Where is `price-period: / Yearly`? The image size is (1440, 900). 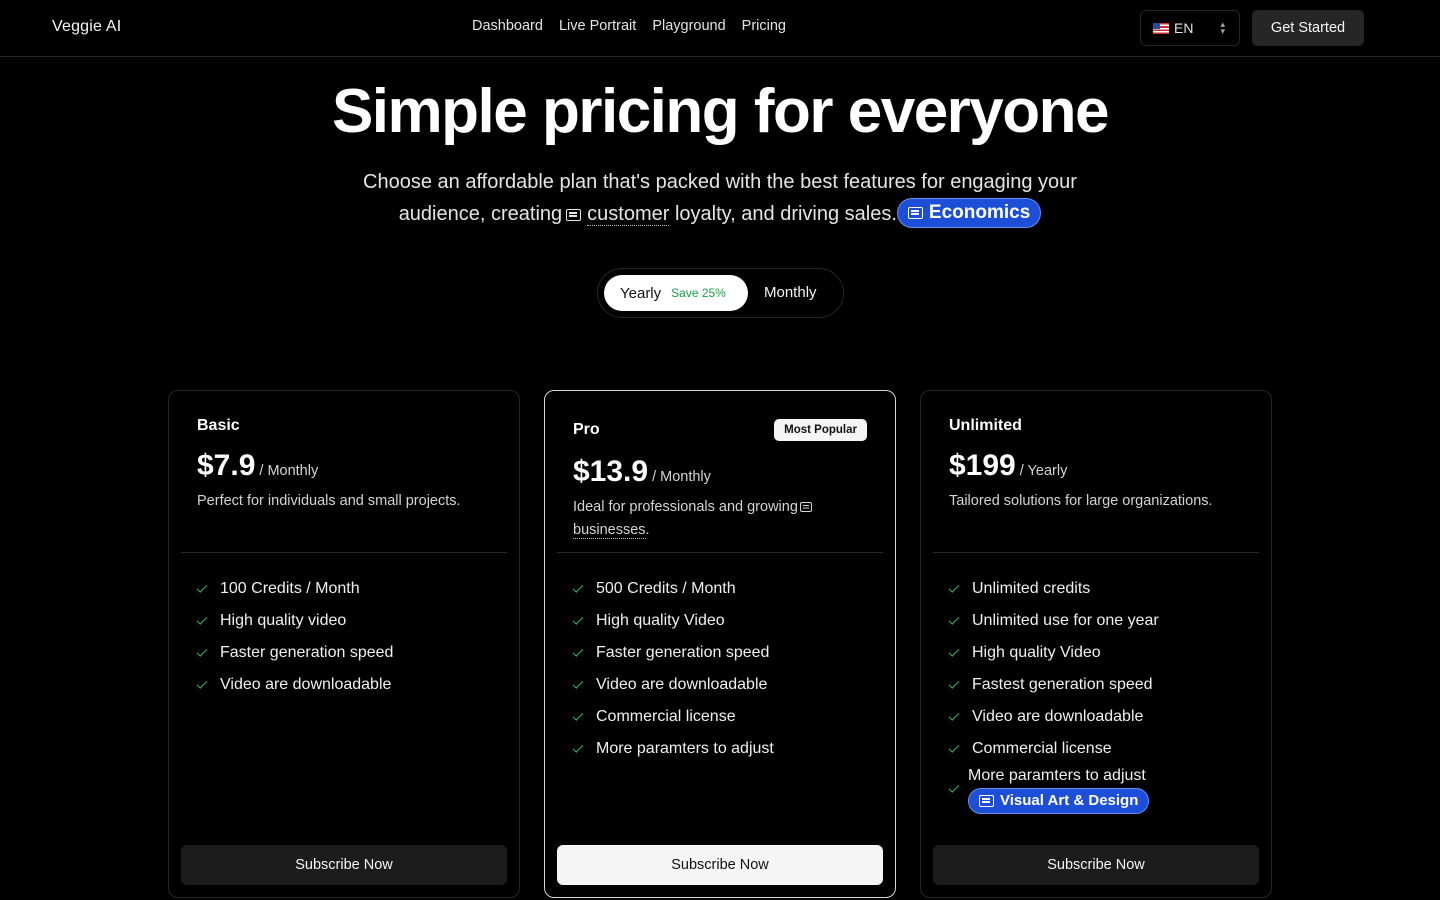 price-period: / Yearly is located at coordinates (1043, 471).